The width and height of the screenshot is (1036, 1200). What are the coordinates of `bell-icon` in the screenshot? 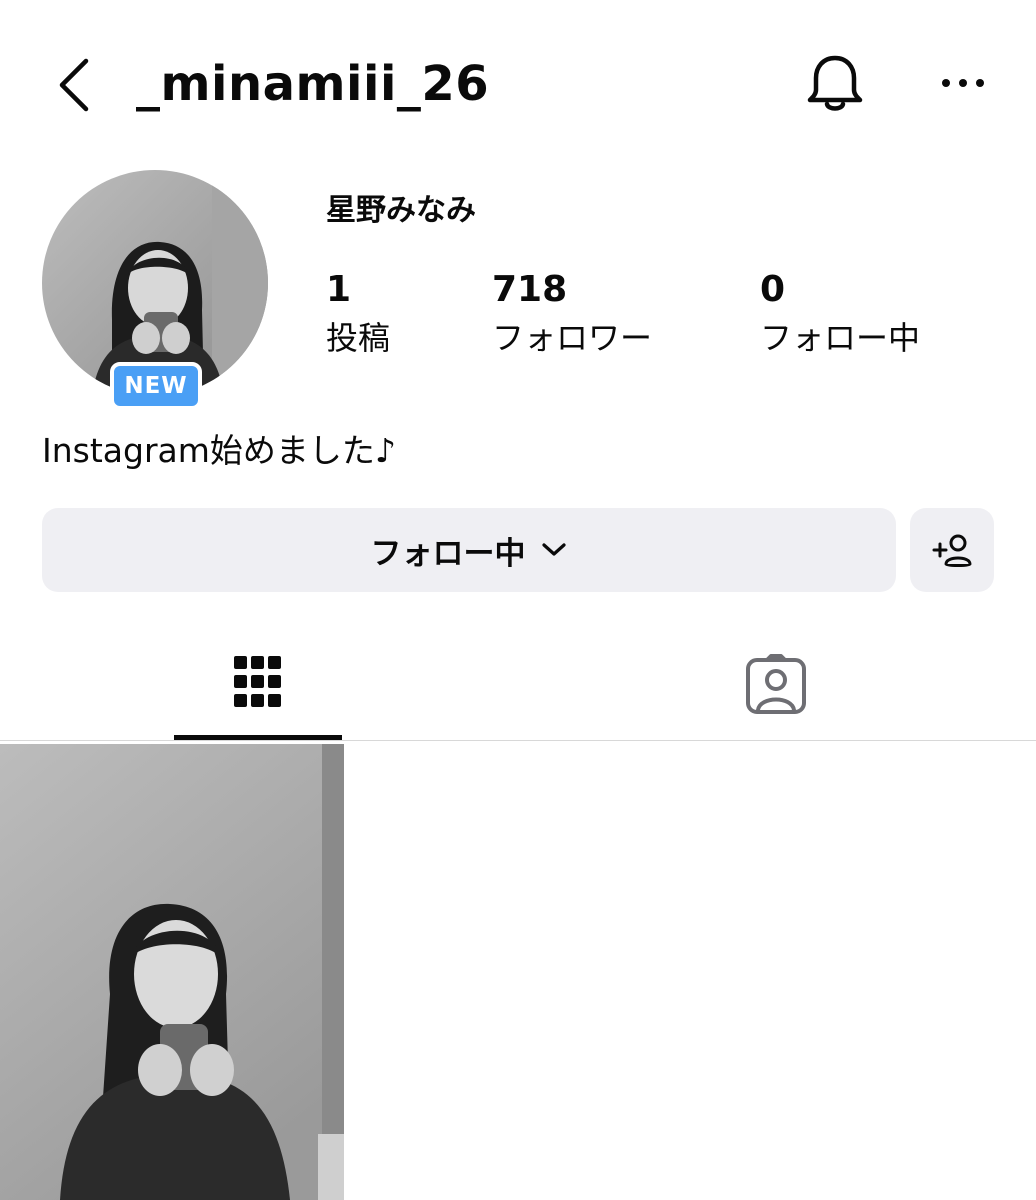 It's located at (835, 83).